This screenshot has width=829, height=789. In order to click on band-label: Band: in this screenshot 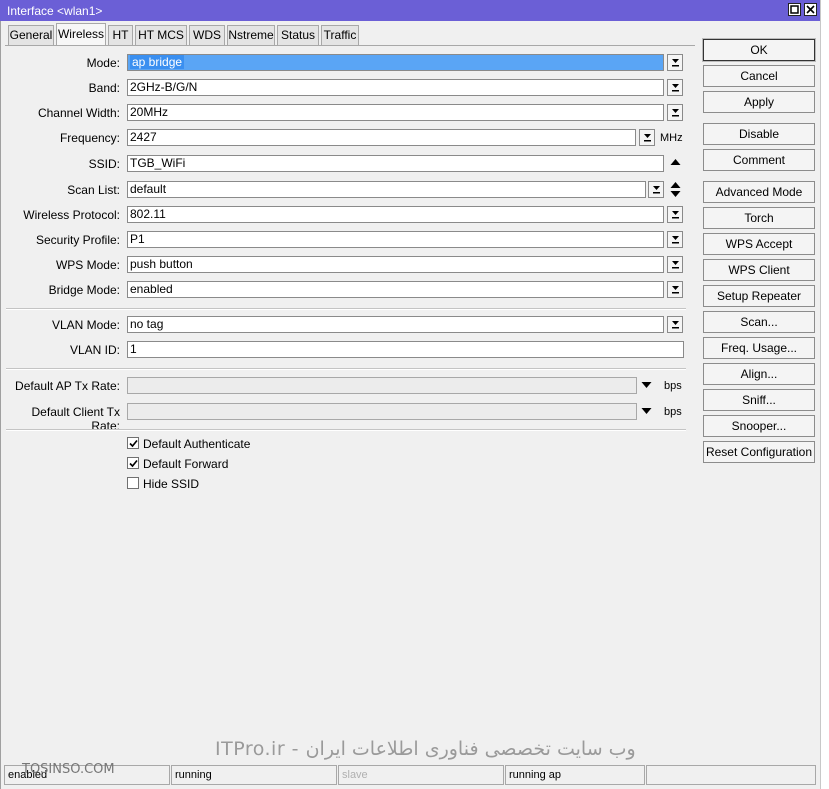, I will do `click(104, 88)`.